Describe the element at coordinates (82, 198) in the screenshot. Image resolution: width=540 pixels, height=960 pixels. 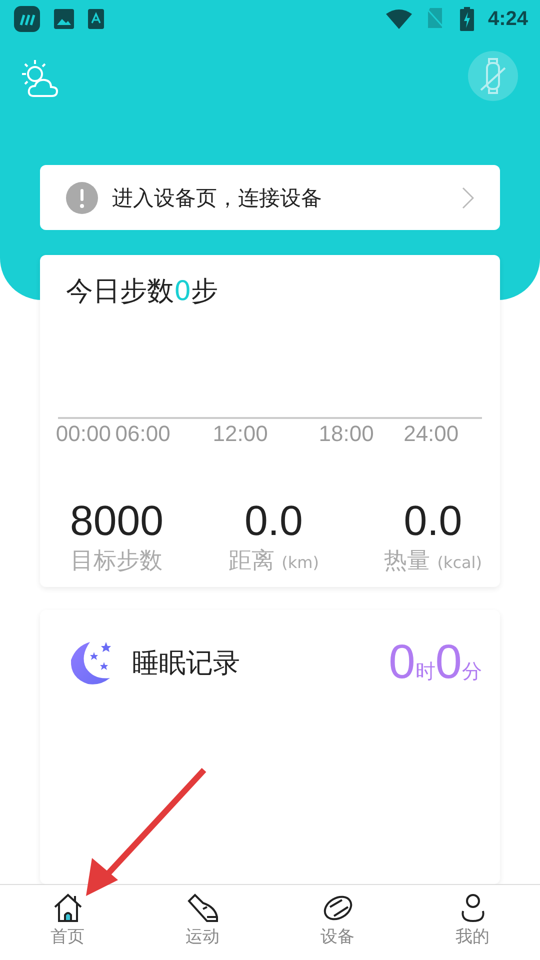
I see `exclamation-icon` at that location.